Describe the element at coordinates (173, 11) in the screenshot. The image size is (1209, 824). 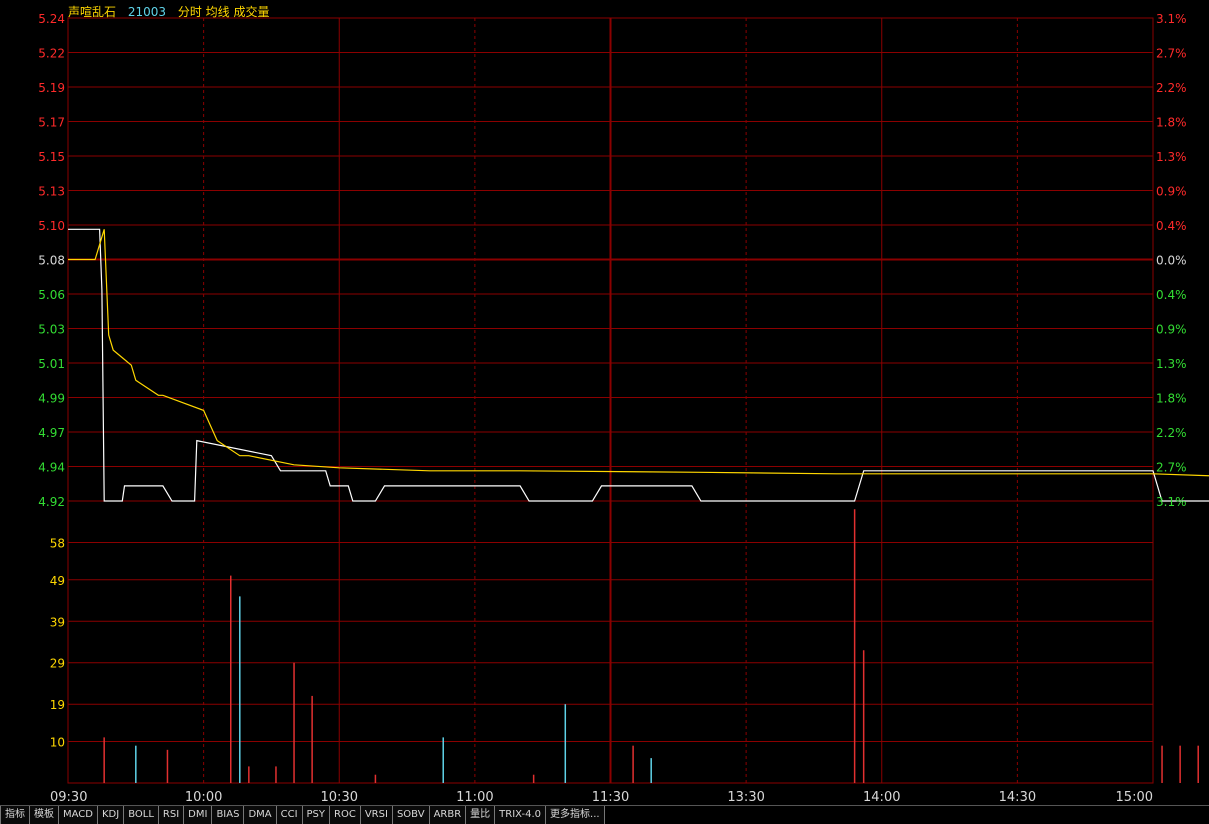
I see `chart-title-bar: 声喧乱石 21003 分时 均线 成交量` at that location.